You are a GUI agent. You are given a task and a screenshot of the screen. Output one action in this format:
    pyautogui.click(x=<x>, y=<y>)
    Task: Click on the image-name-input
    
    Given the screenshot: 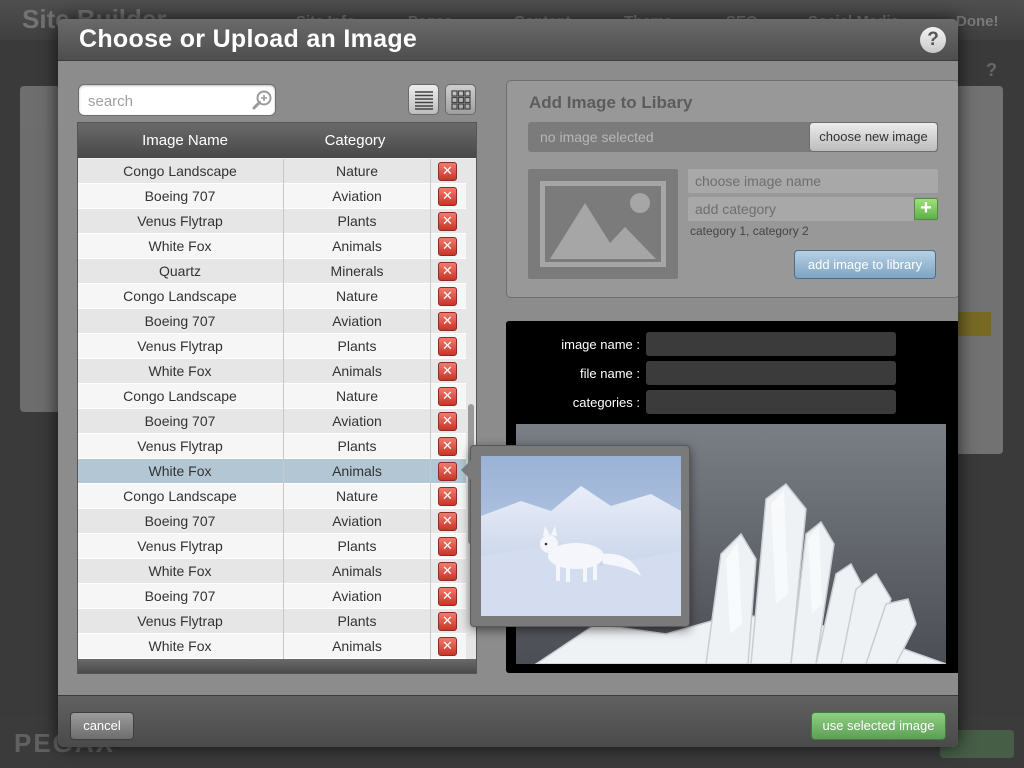 What is the action you would take?
    pyautogui.click(x=802, y=181)
    